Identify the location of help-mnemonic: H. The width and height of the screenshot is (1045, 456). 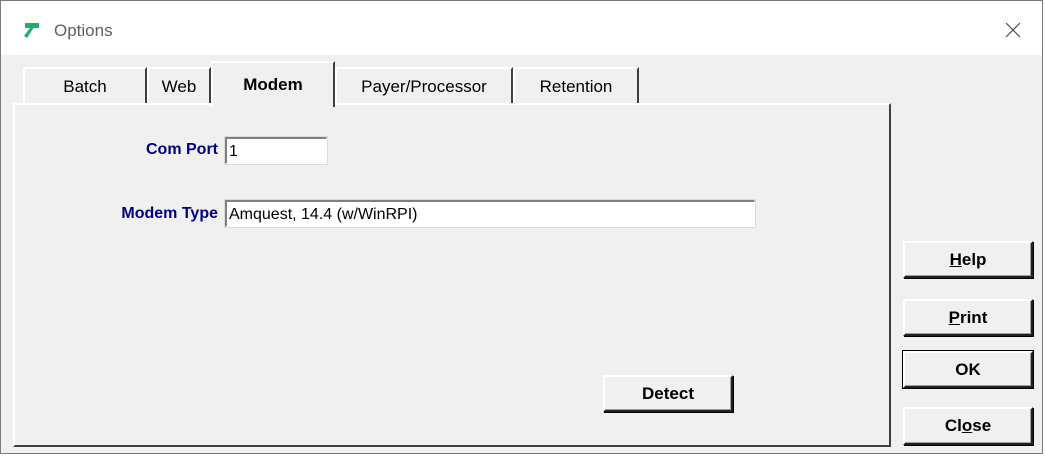
(955, 259).